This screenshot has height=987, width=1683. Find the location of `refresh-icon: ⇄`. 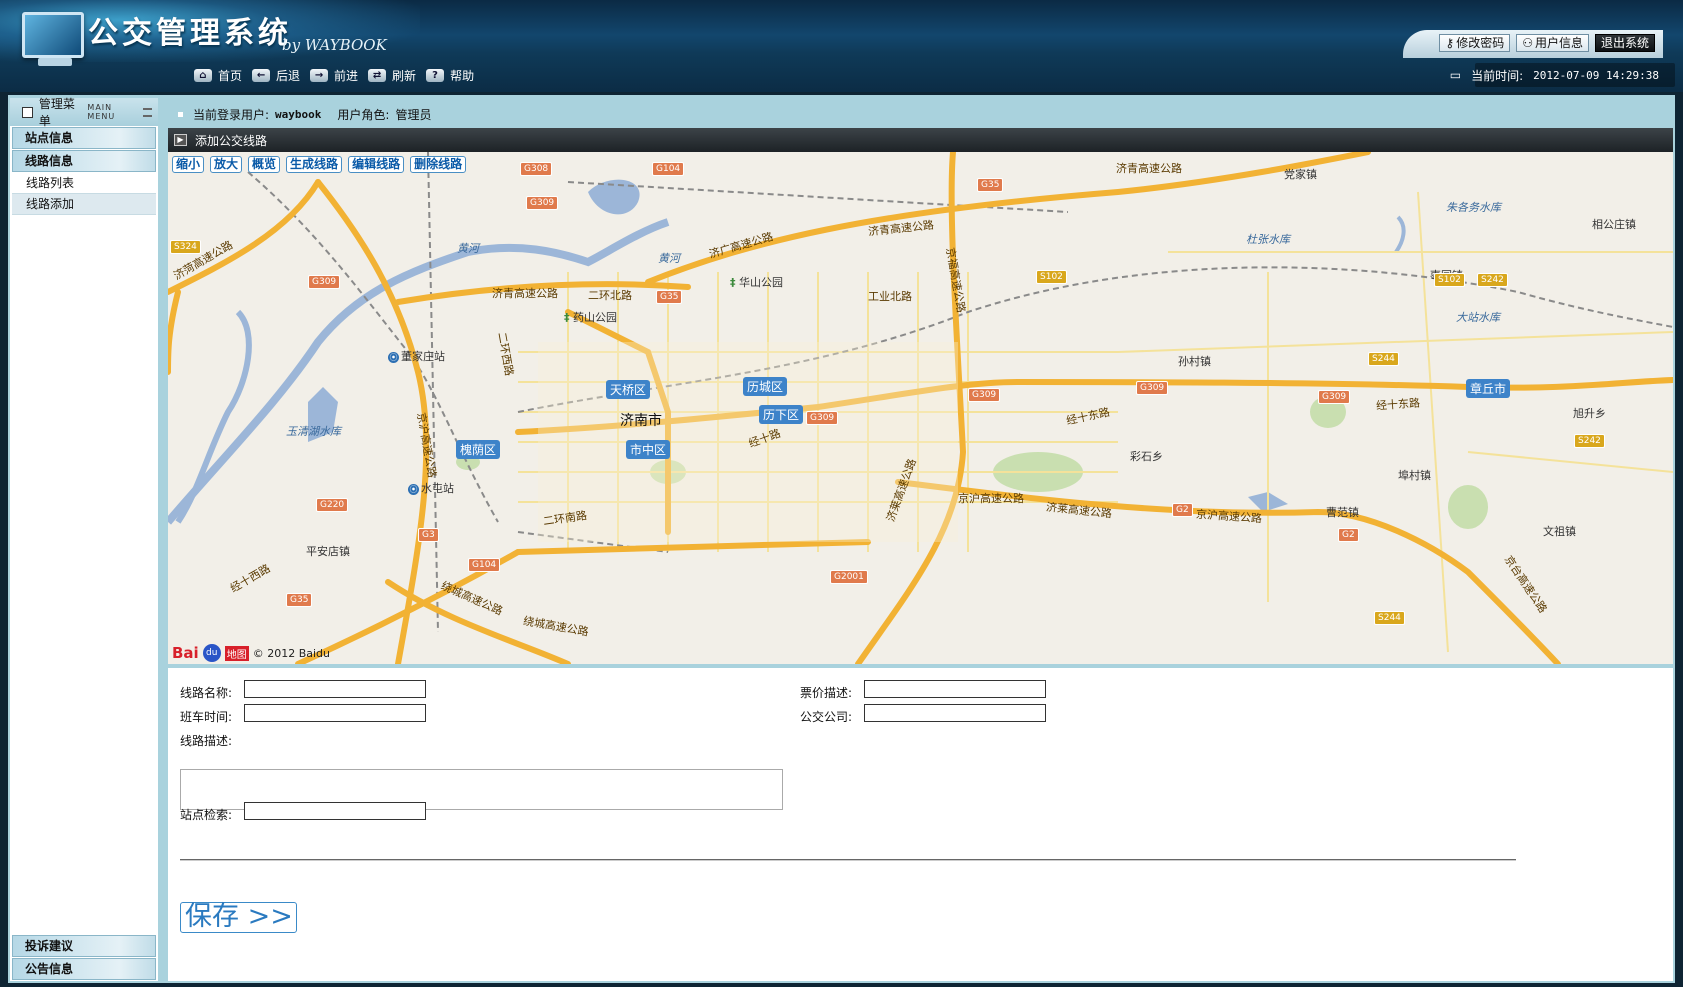

refresh-icon: ⇄ is located at coordinates (377, 75).